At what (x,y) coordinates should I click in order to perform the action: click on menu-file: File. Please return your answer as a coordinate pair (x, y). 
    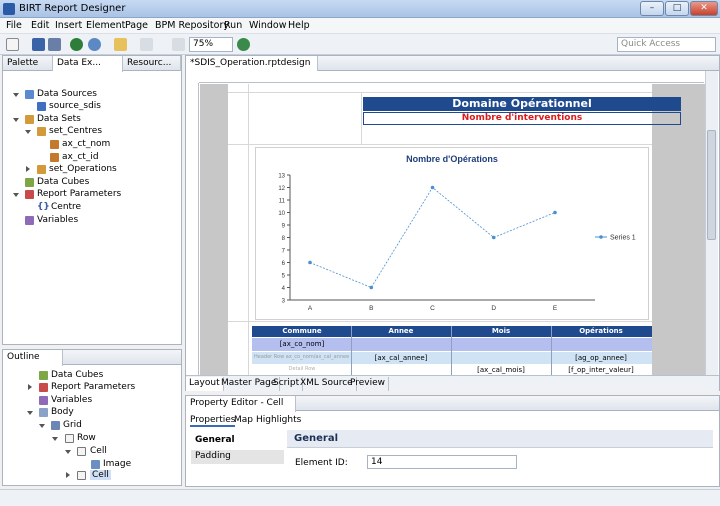
    Looking at the image, I should click on (14, 25).